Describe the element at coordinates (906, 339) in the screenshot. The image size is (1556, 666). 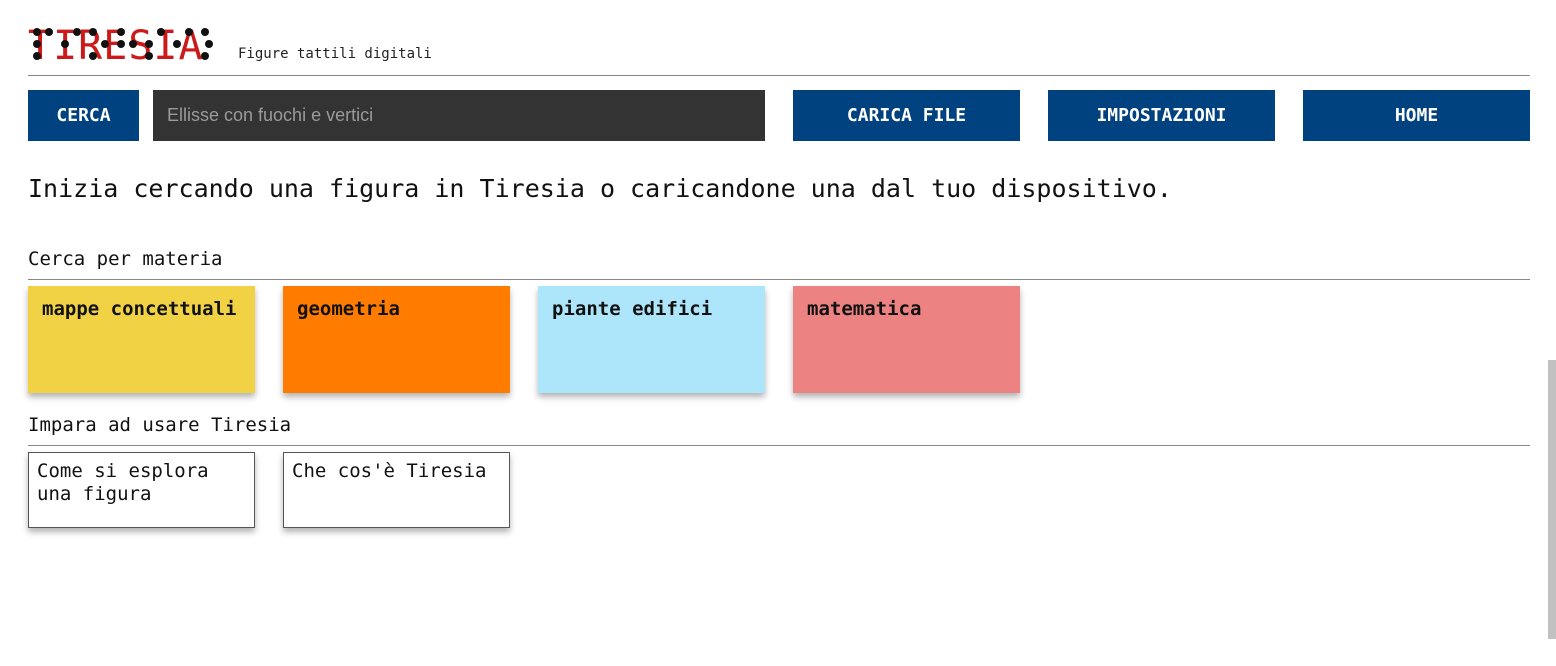
I see `subject-card-matematica: matematica` at that location.